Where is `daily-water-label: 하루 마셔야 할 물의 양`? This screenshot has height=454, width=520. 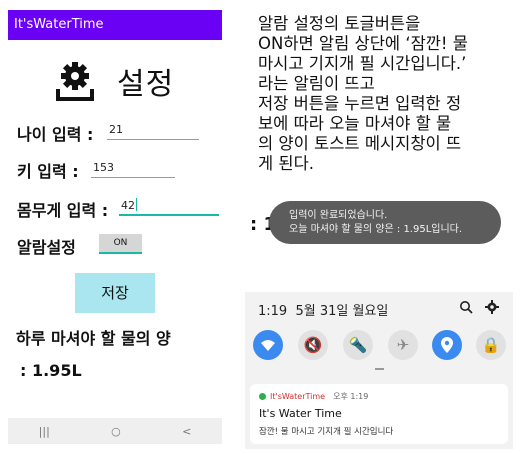
daily-water-label: 하루 마셔야 할 물의 양 is located at coordinates (93, 338).